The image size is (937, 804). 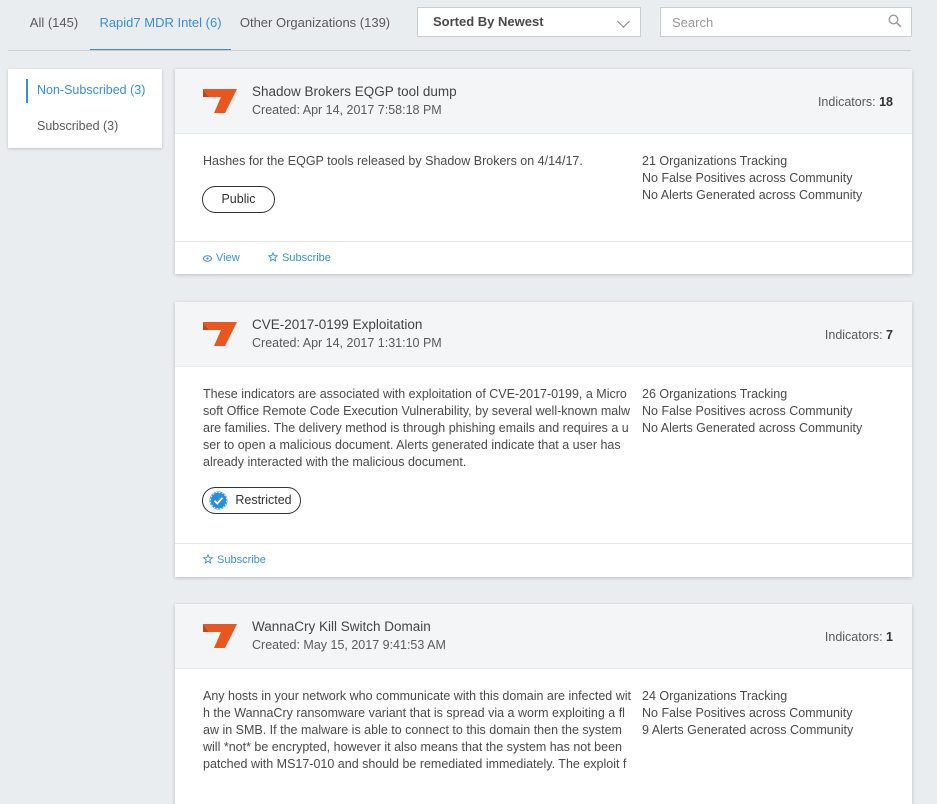 What do you see at coordinates (238, 199) in the screenshot?
I see `visibility-badge-public: Public` at bounding box center [238, 199].